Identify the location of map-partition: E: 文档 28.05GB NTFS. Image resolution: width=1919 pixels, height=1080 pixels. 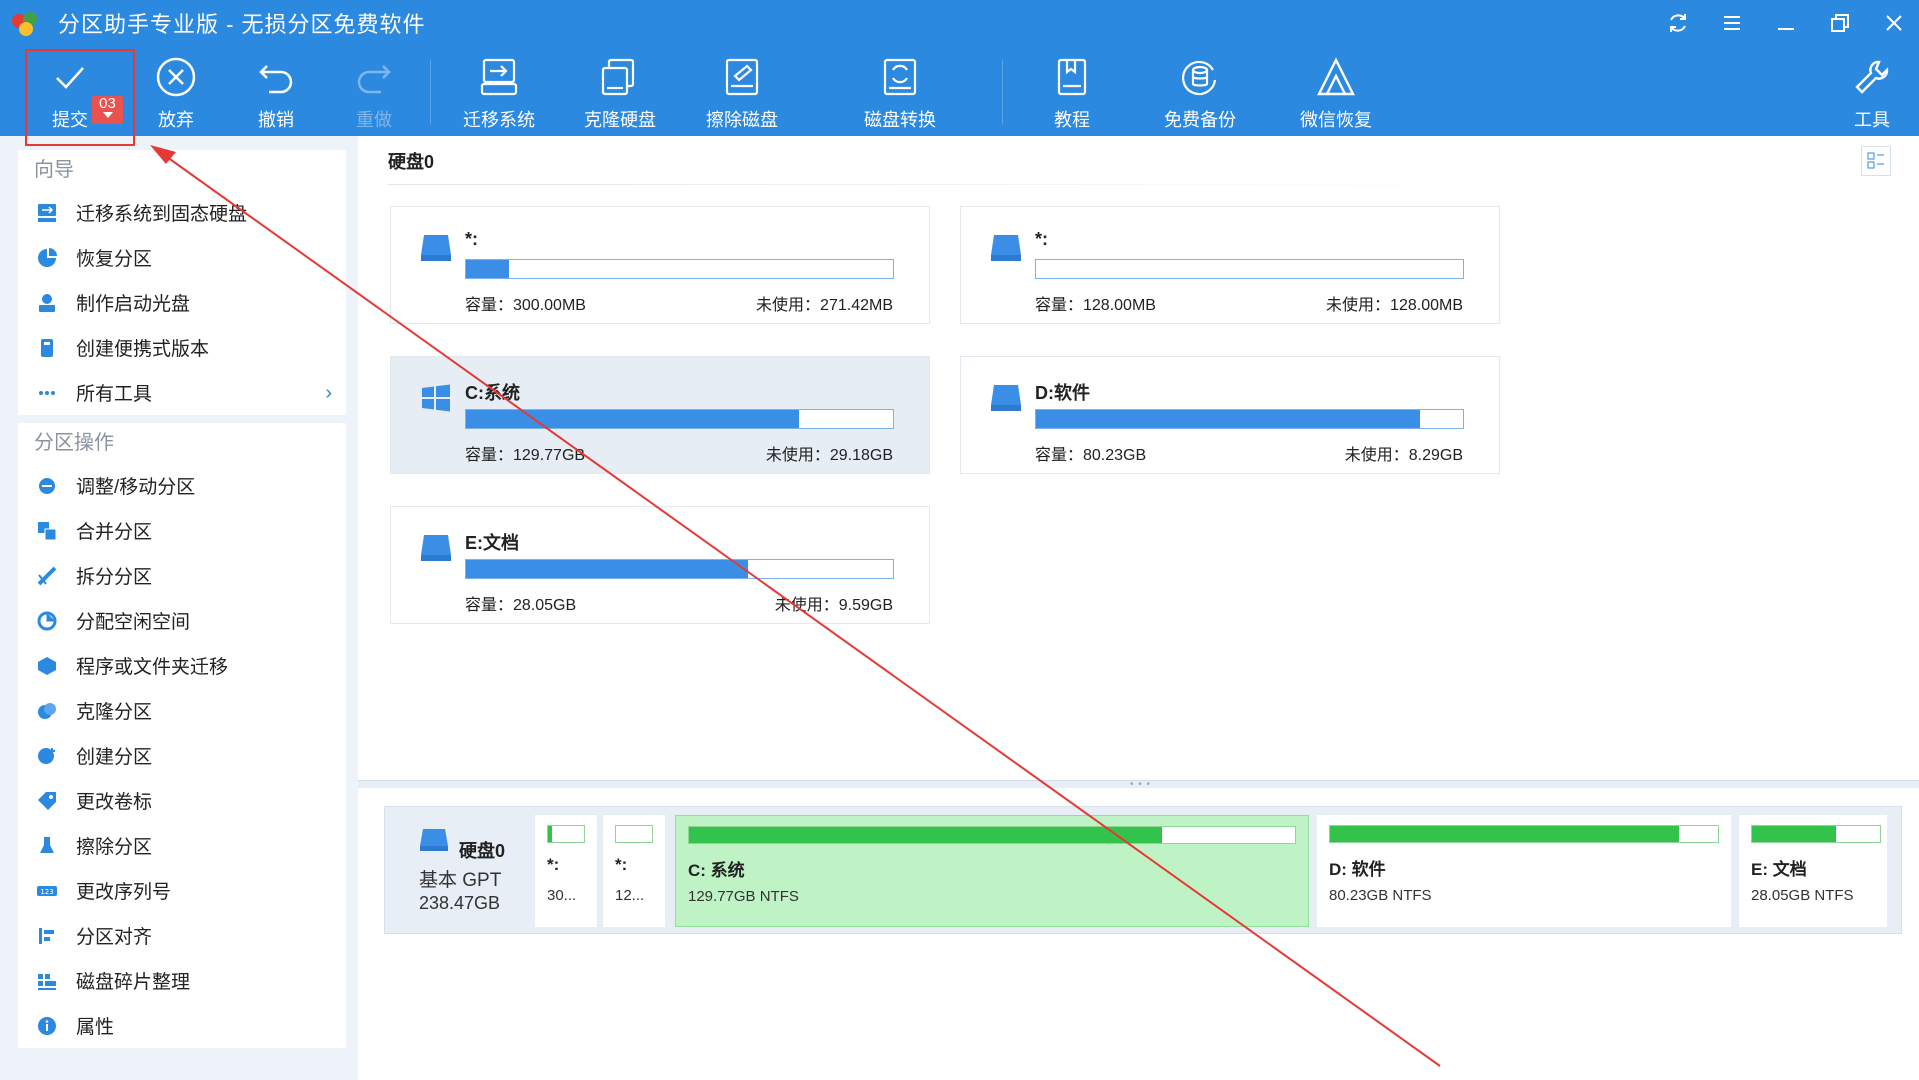
(1813, 871).